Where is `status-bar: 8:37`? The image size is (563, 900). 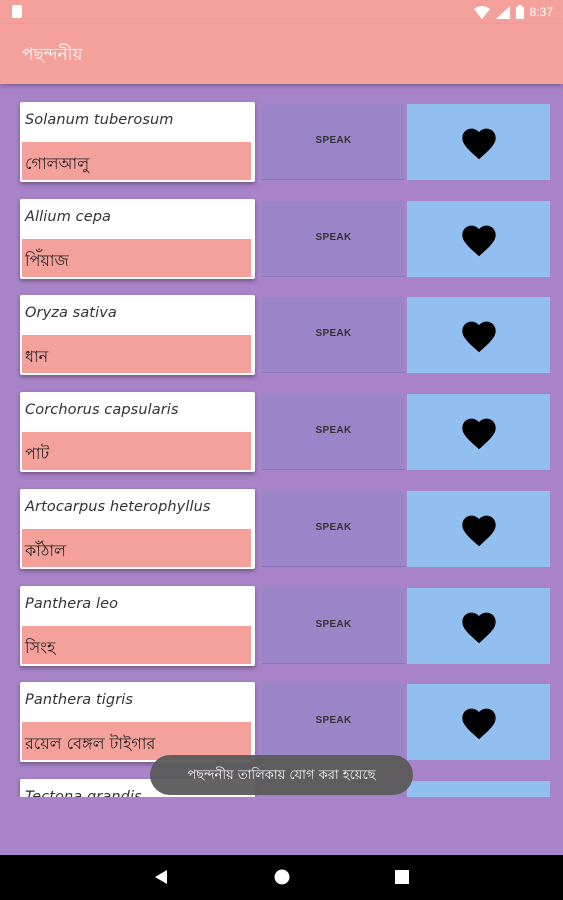 status-bar: 8:37 is located at coordinates (281, 12).